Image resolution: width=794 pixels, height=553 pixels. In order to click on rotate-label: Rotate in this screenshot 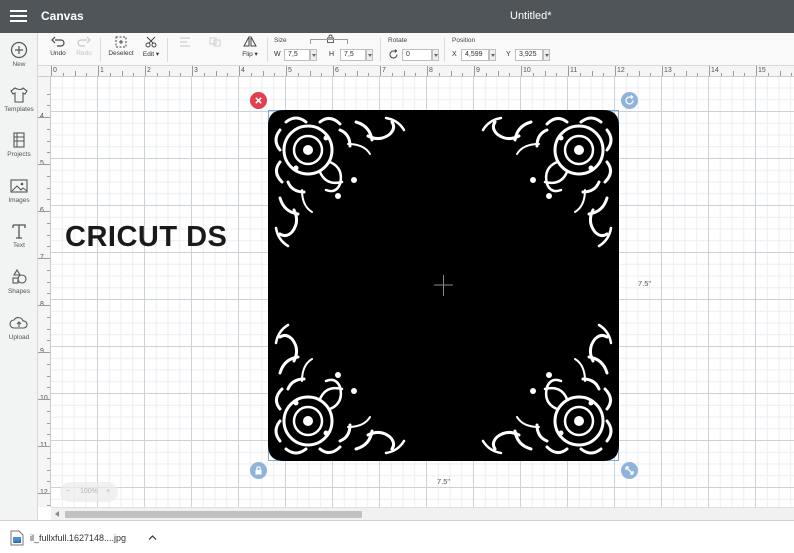, I will do `click(398, 40)`.